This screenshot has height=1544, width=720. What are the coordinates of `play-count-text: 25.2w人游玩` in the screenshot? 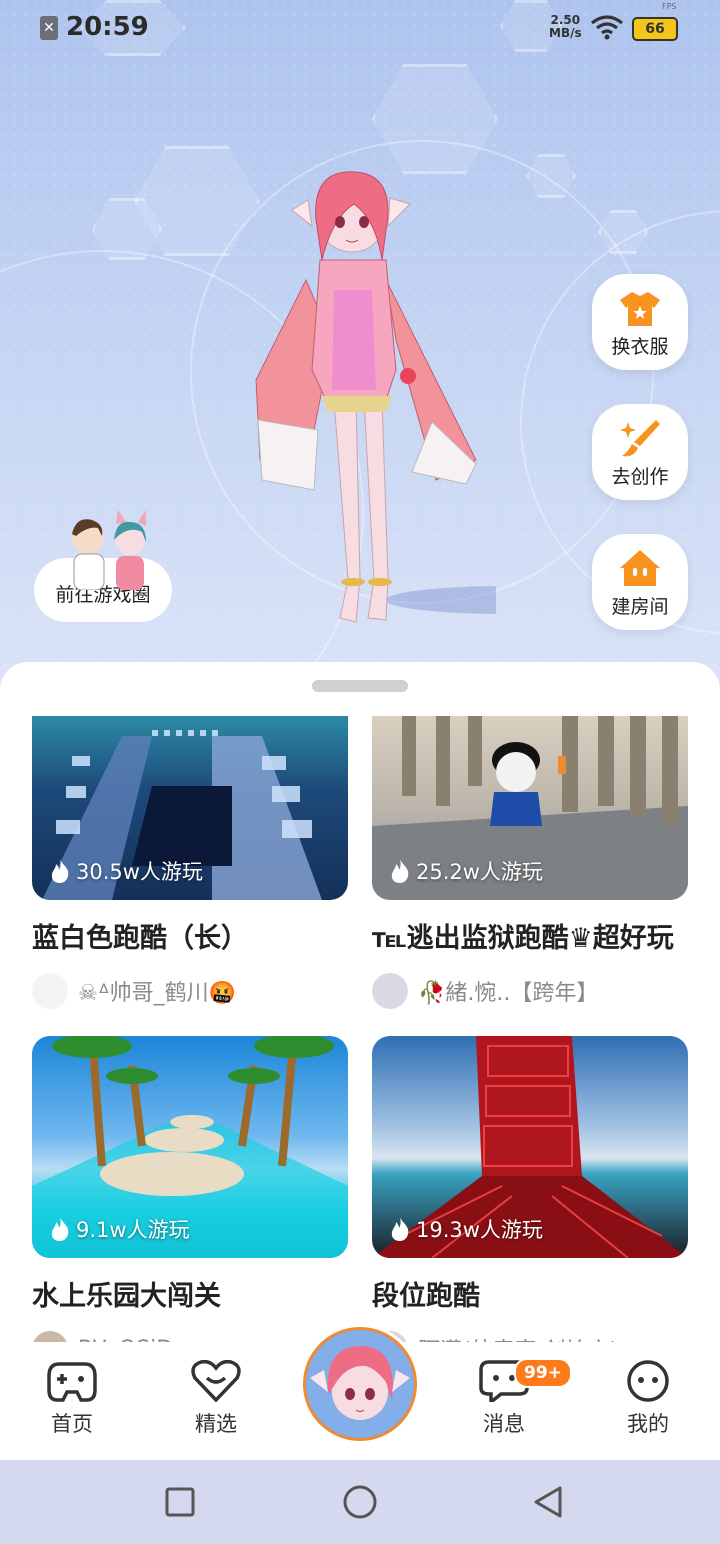 It's located at (479, 872).